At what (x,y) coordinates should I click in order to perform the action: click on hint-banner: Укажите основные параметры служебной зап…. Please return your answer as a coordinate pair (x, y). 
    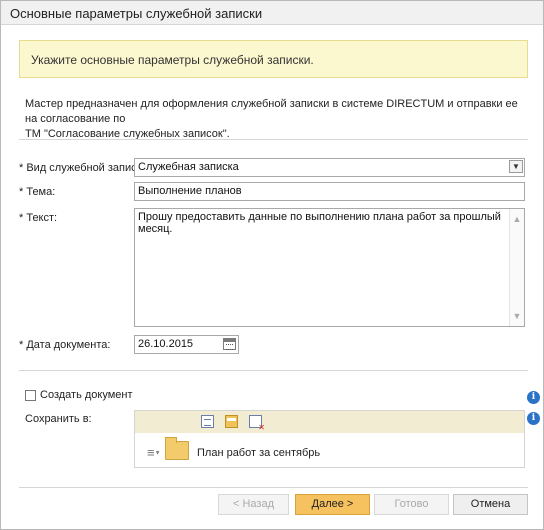
    Looking at the image, I should click on (273, 59).